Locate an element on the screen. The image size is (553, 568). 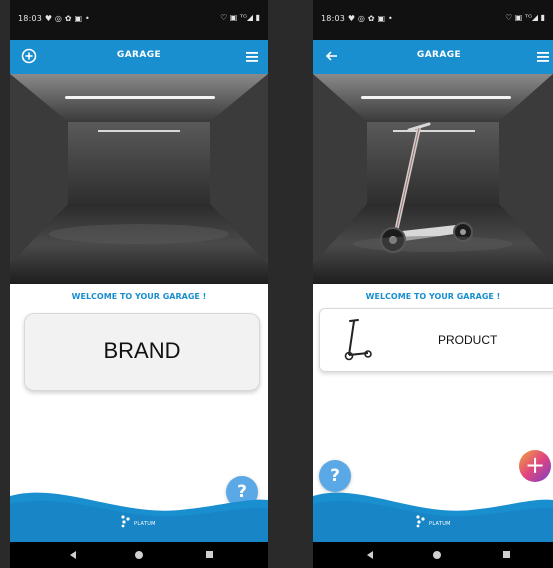
left-edge-strip is located at coordinates (5, 284).